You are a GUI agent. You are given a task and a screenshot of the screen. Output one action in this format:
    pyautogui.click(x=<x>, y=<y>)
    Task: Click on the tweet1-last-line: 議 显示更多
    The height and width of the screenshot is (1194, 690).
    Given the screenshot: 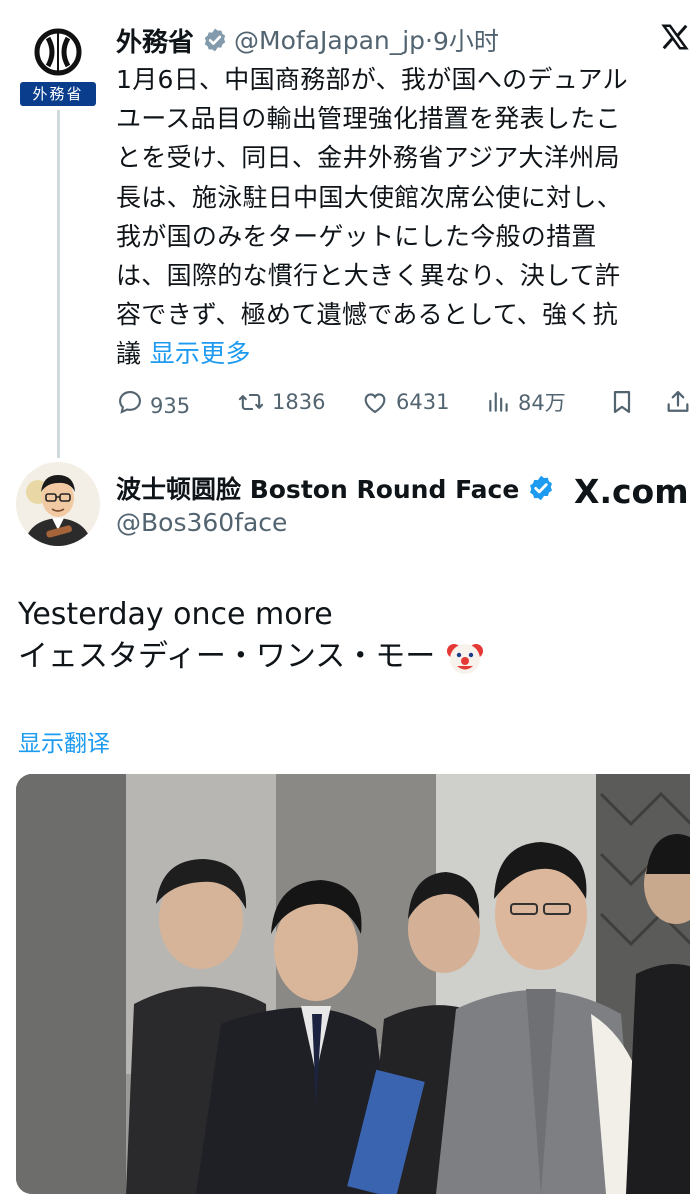 What is the action you would take?
    pyautogui.click(x=403, y=353)
    